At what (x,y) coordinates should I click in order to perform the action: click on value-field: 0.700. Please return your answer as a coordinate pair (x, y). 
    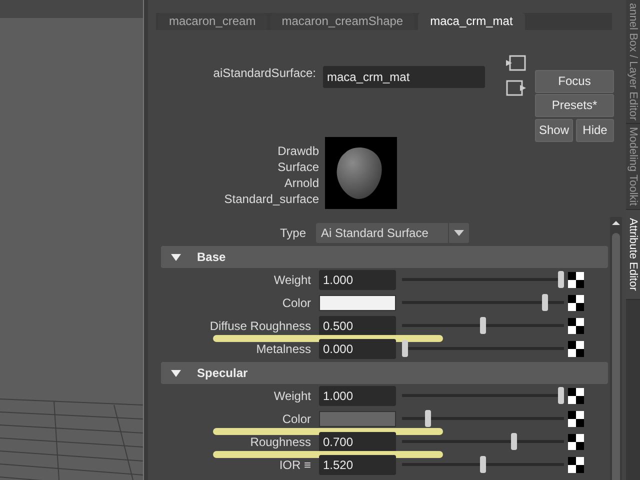
    Looking at the image, I should click on (357, 442).